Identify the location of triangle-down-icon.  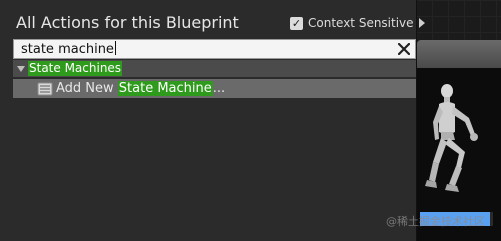
(21, 68).